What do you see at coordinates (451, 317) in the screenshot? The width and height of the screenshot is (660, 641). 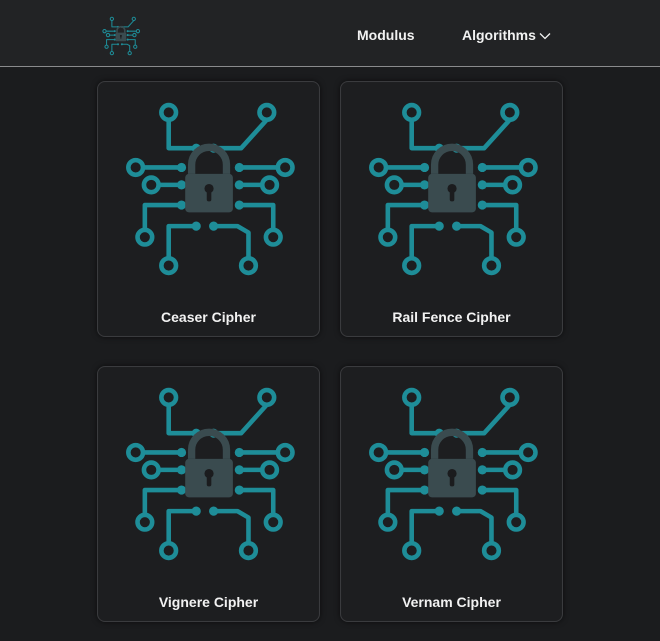 I see `card-label: Rail Fence Cipher` at bounding box center [451, 317].